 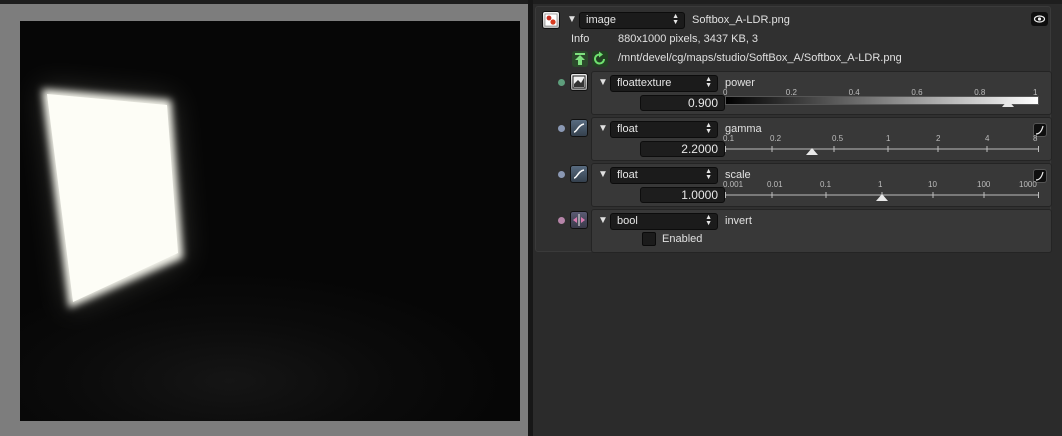 I want to click on param-row-invert: ▼ bool ▲ ▼ invert Enabled, so click(x=821, y=231).